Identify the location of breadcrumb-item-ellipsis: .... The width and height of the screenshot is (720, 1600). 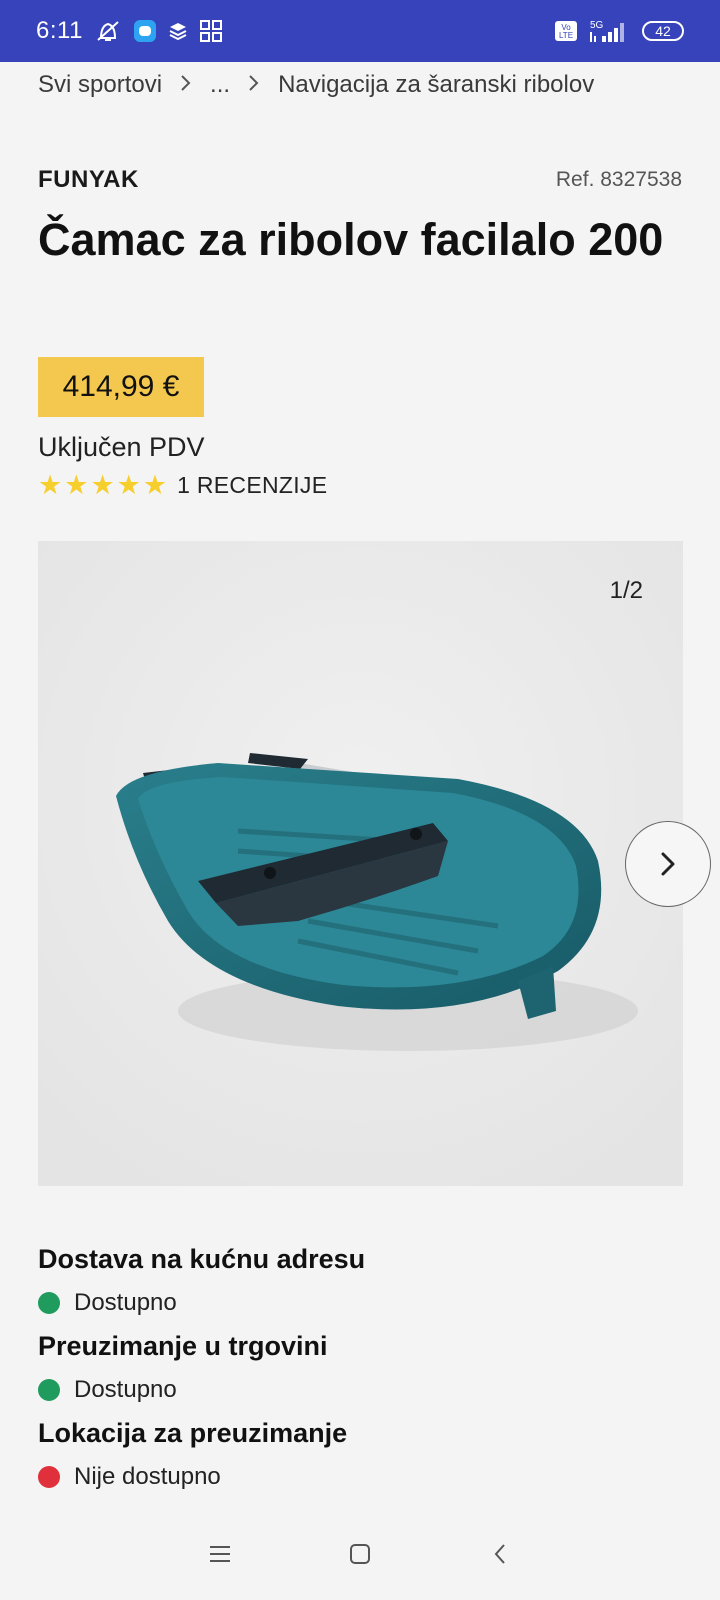
(220, 85).